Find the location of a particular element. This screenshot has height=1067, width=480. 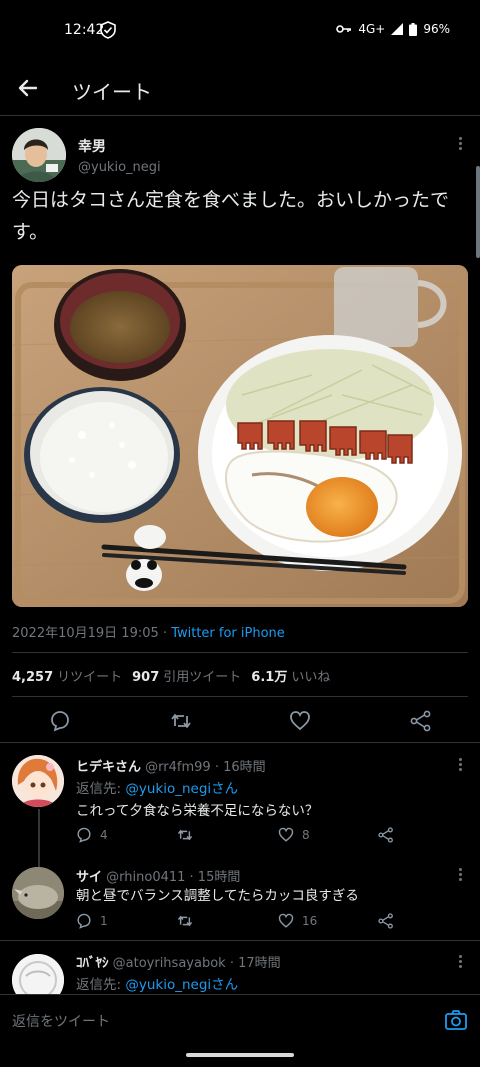

tweet-timestamp: 2022年10月19日 19:05 · Twitter for iPhone is located at coordinates (148, 631).